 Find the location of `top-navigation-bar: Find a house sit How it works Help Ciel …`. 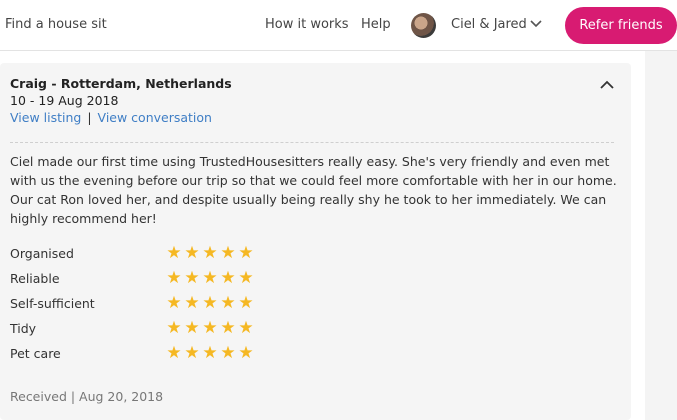

top-navigation-bar: Find a house sit How it works Help Ciel … is located at coordinates (338, 25).